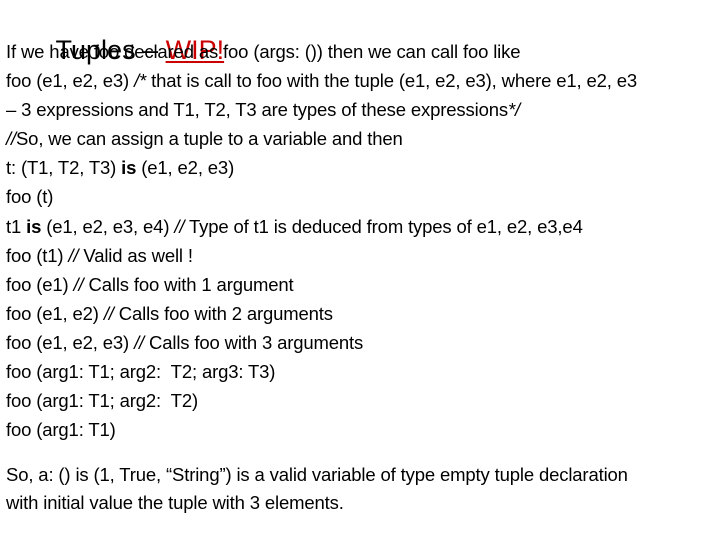  I want to click on body-line: foo (arg1: T1; arg2: T2; arg3: T3), so click(363, 371).